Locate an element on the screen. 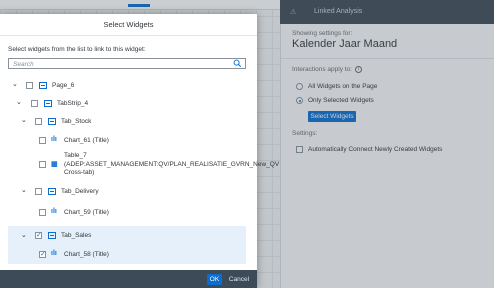 Image resolution: width=494 pixels, height=288 pixels. tree-item-label: Tab_Sales is located at coordinates (76, 235).